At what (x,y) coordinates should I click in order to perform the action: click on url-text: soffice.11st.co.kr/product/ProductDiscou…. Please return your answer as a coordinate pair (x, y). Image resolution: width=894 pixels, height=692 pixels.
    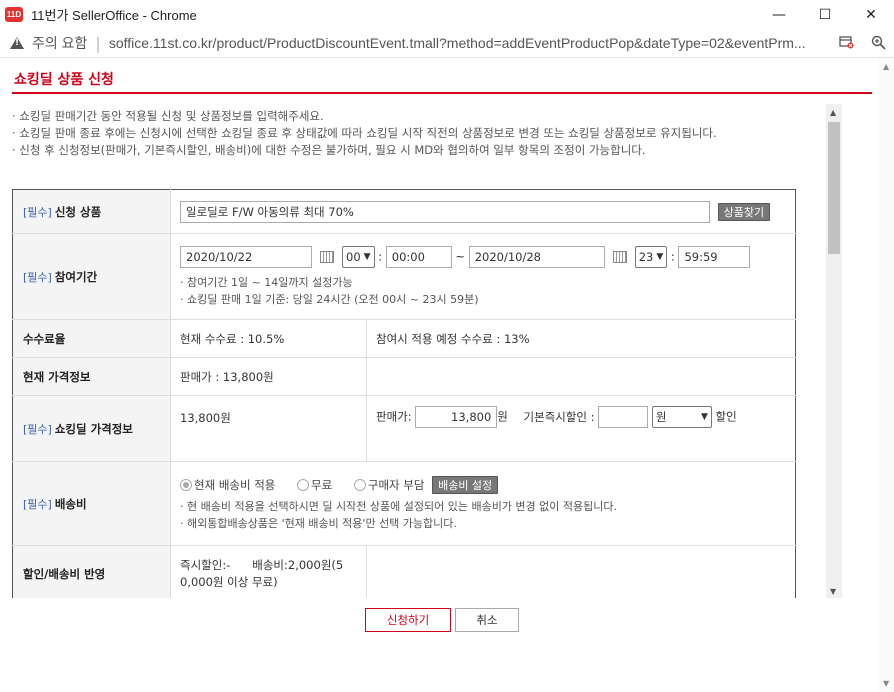
    Looking at the image, I should click on (469, 43).